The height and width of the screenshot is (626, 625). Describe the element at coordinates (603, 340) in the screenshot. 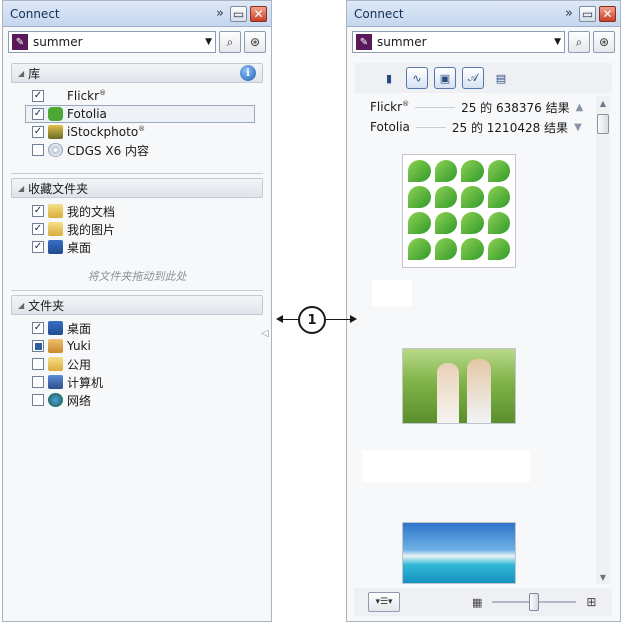

I see `results-scrollbar: ▲ ▼` at that location.